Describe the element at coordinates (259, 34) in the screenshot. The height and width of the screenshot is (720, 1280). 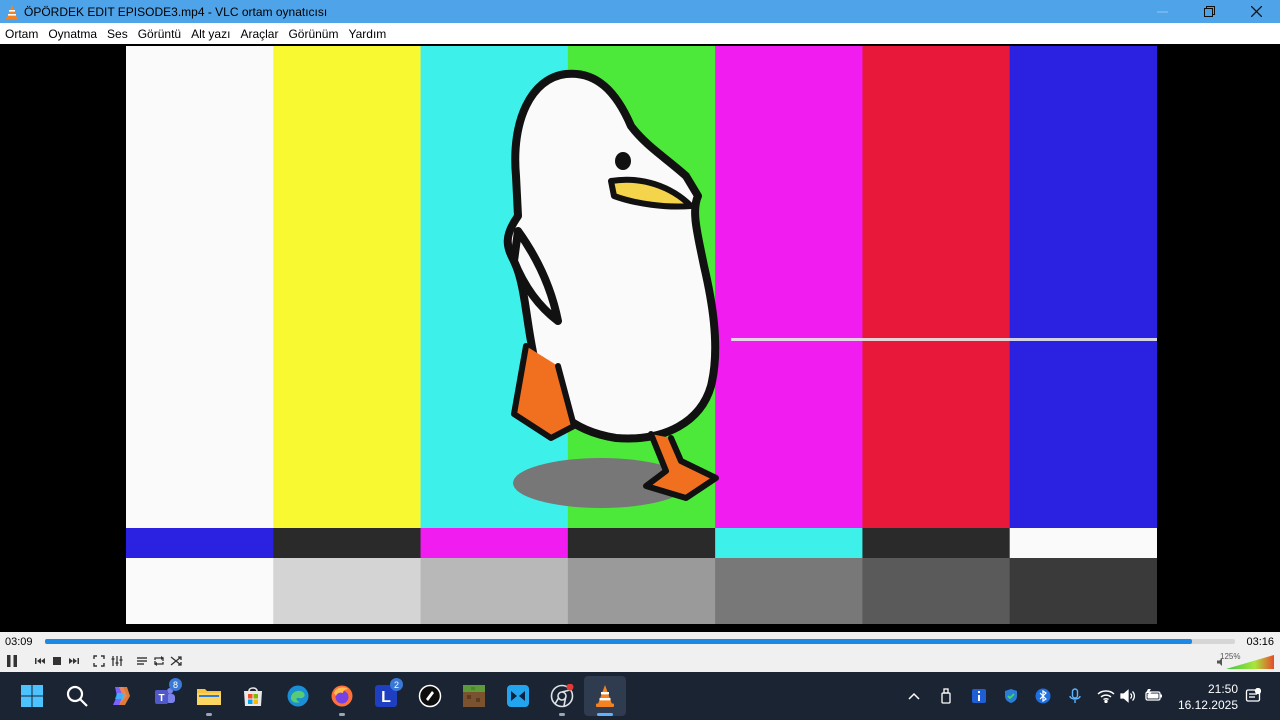
I see `menu-tools: Araçlar` at that location.